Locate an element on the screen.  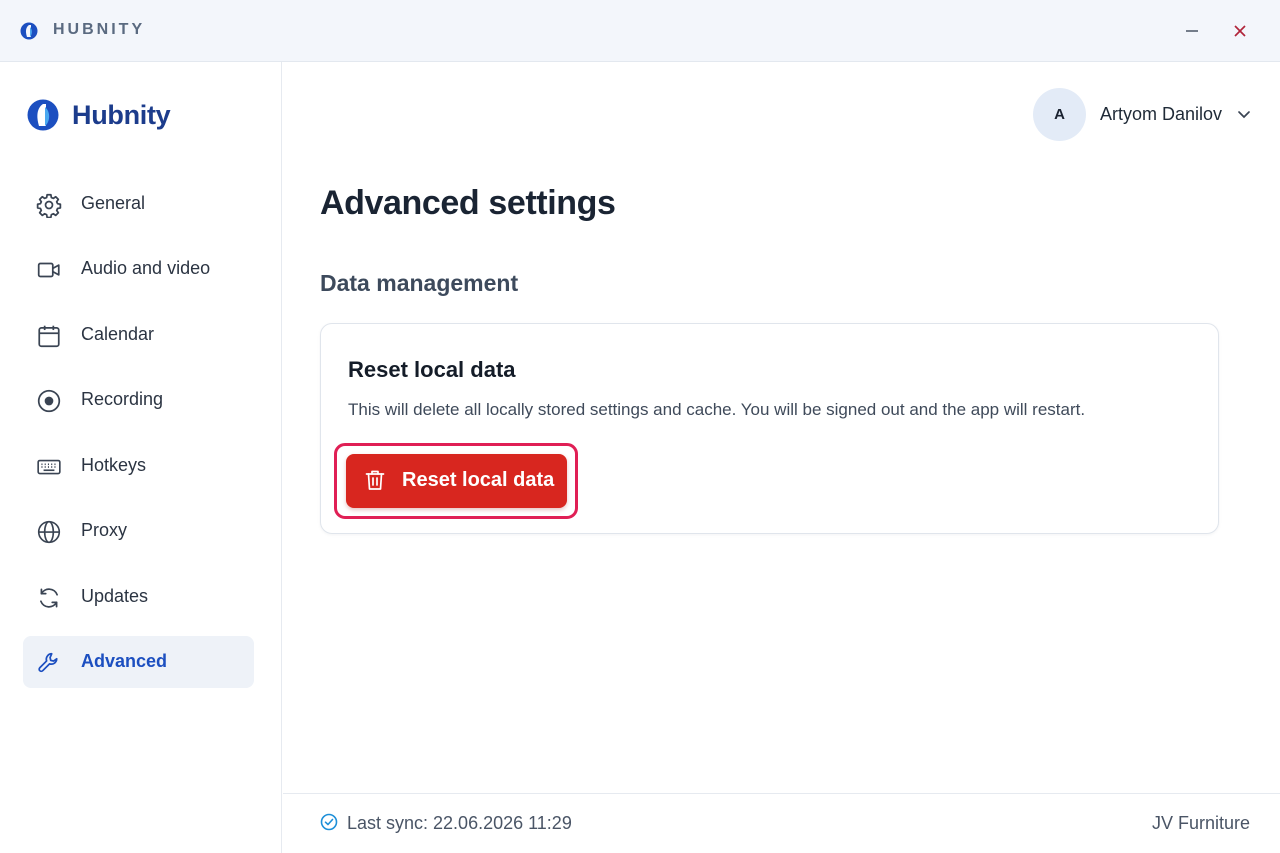
sidebar-item-updates: Updates is located at coordinates (138, 597).